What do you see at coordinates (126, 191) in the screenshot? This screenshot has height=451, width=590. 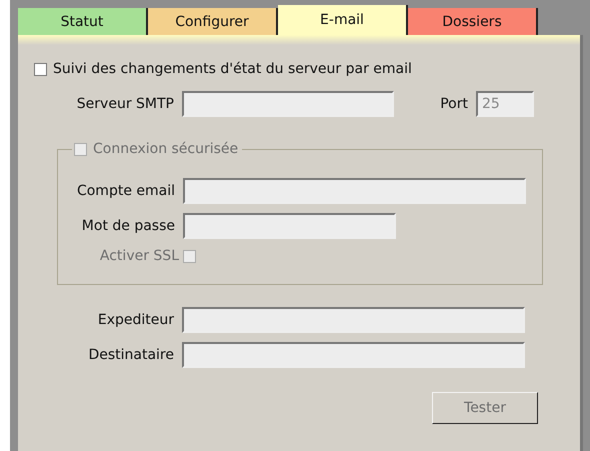 I see `field-label: Compte email` at bounding box center [126, 191].